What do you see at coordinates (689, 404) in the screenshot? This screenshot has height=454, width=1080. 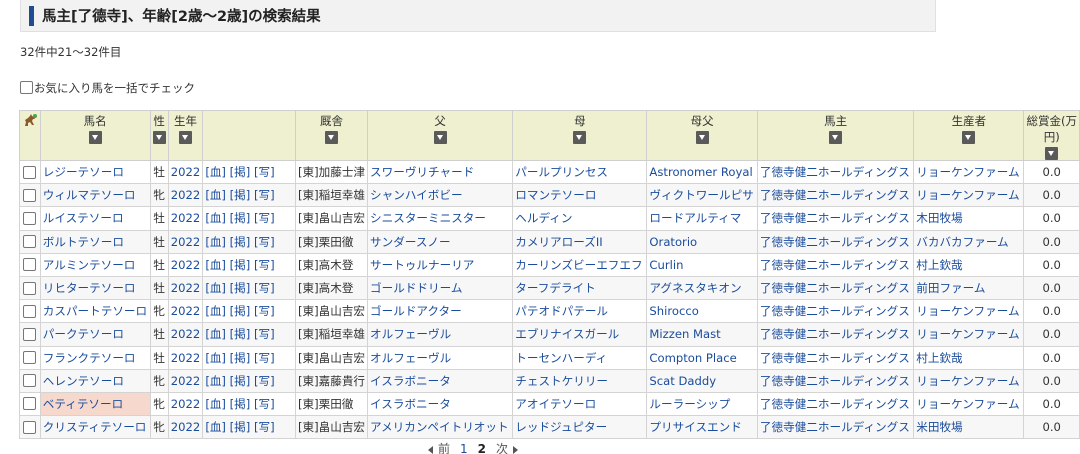 I see `damsire-link: ルーラーシップ` at bounding box center [689, 404].